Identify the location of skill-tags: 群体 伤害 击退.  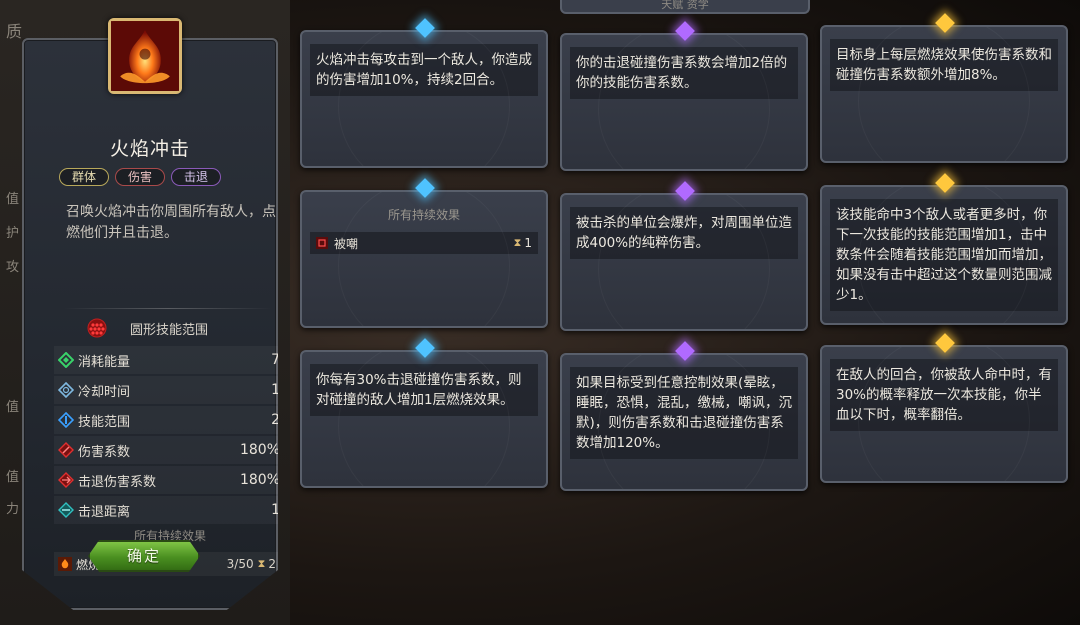
(140, 177).